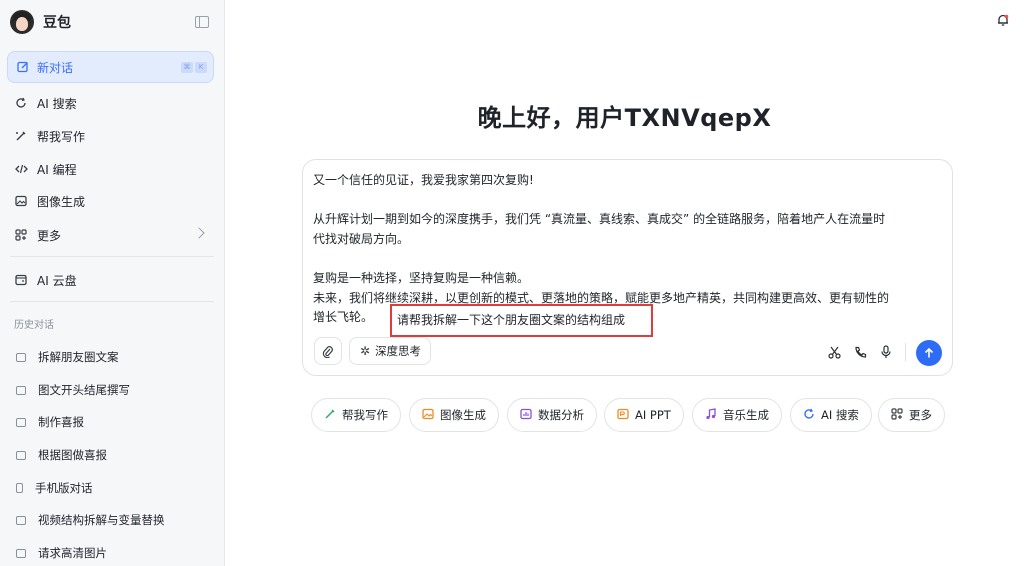 The image size is (1024, 566). I want to click on sidebar-item-label: AI 云盘, so click(57, 280).